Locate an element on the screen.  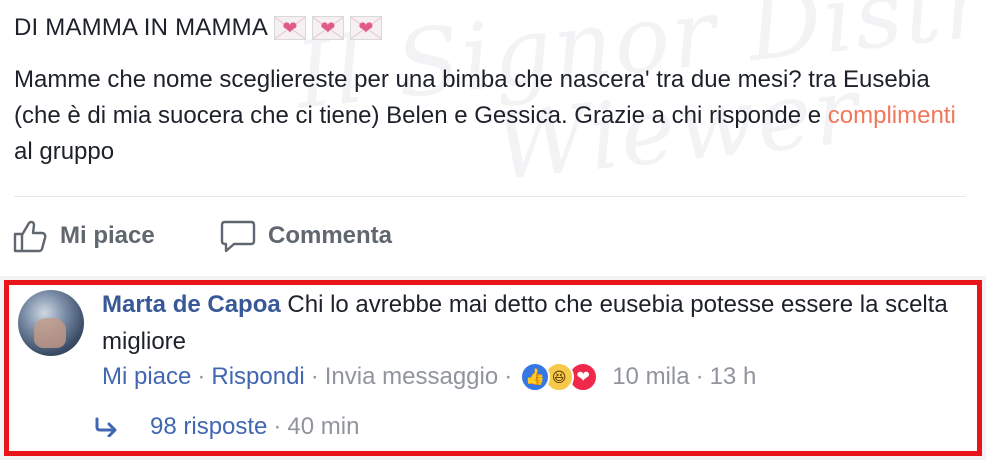
post-title: DI MAMMA IN MAMMA ❤ ❤ ❤ is located at coordinates (198, 28).